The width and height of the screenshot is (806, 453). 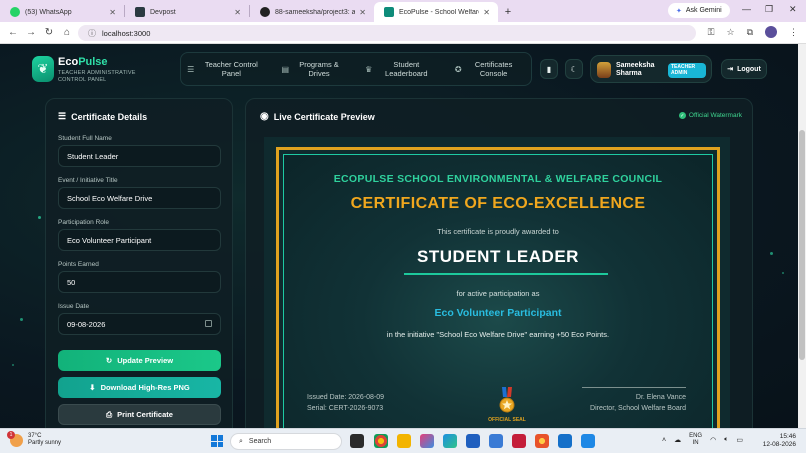 What do you see at coordinates (506, 274) in the screenshot?
I see `recipient-underline` at bounding box center [506, 274].